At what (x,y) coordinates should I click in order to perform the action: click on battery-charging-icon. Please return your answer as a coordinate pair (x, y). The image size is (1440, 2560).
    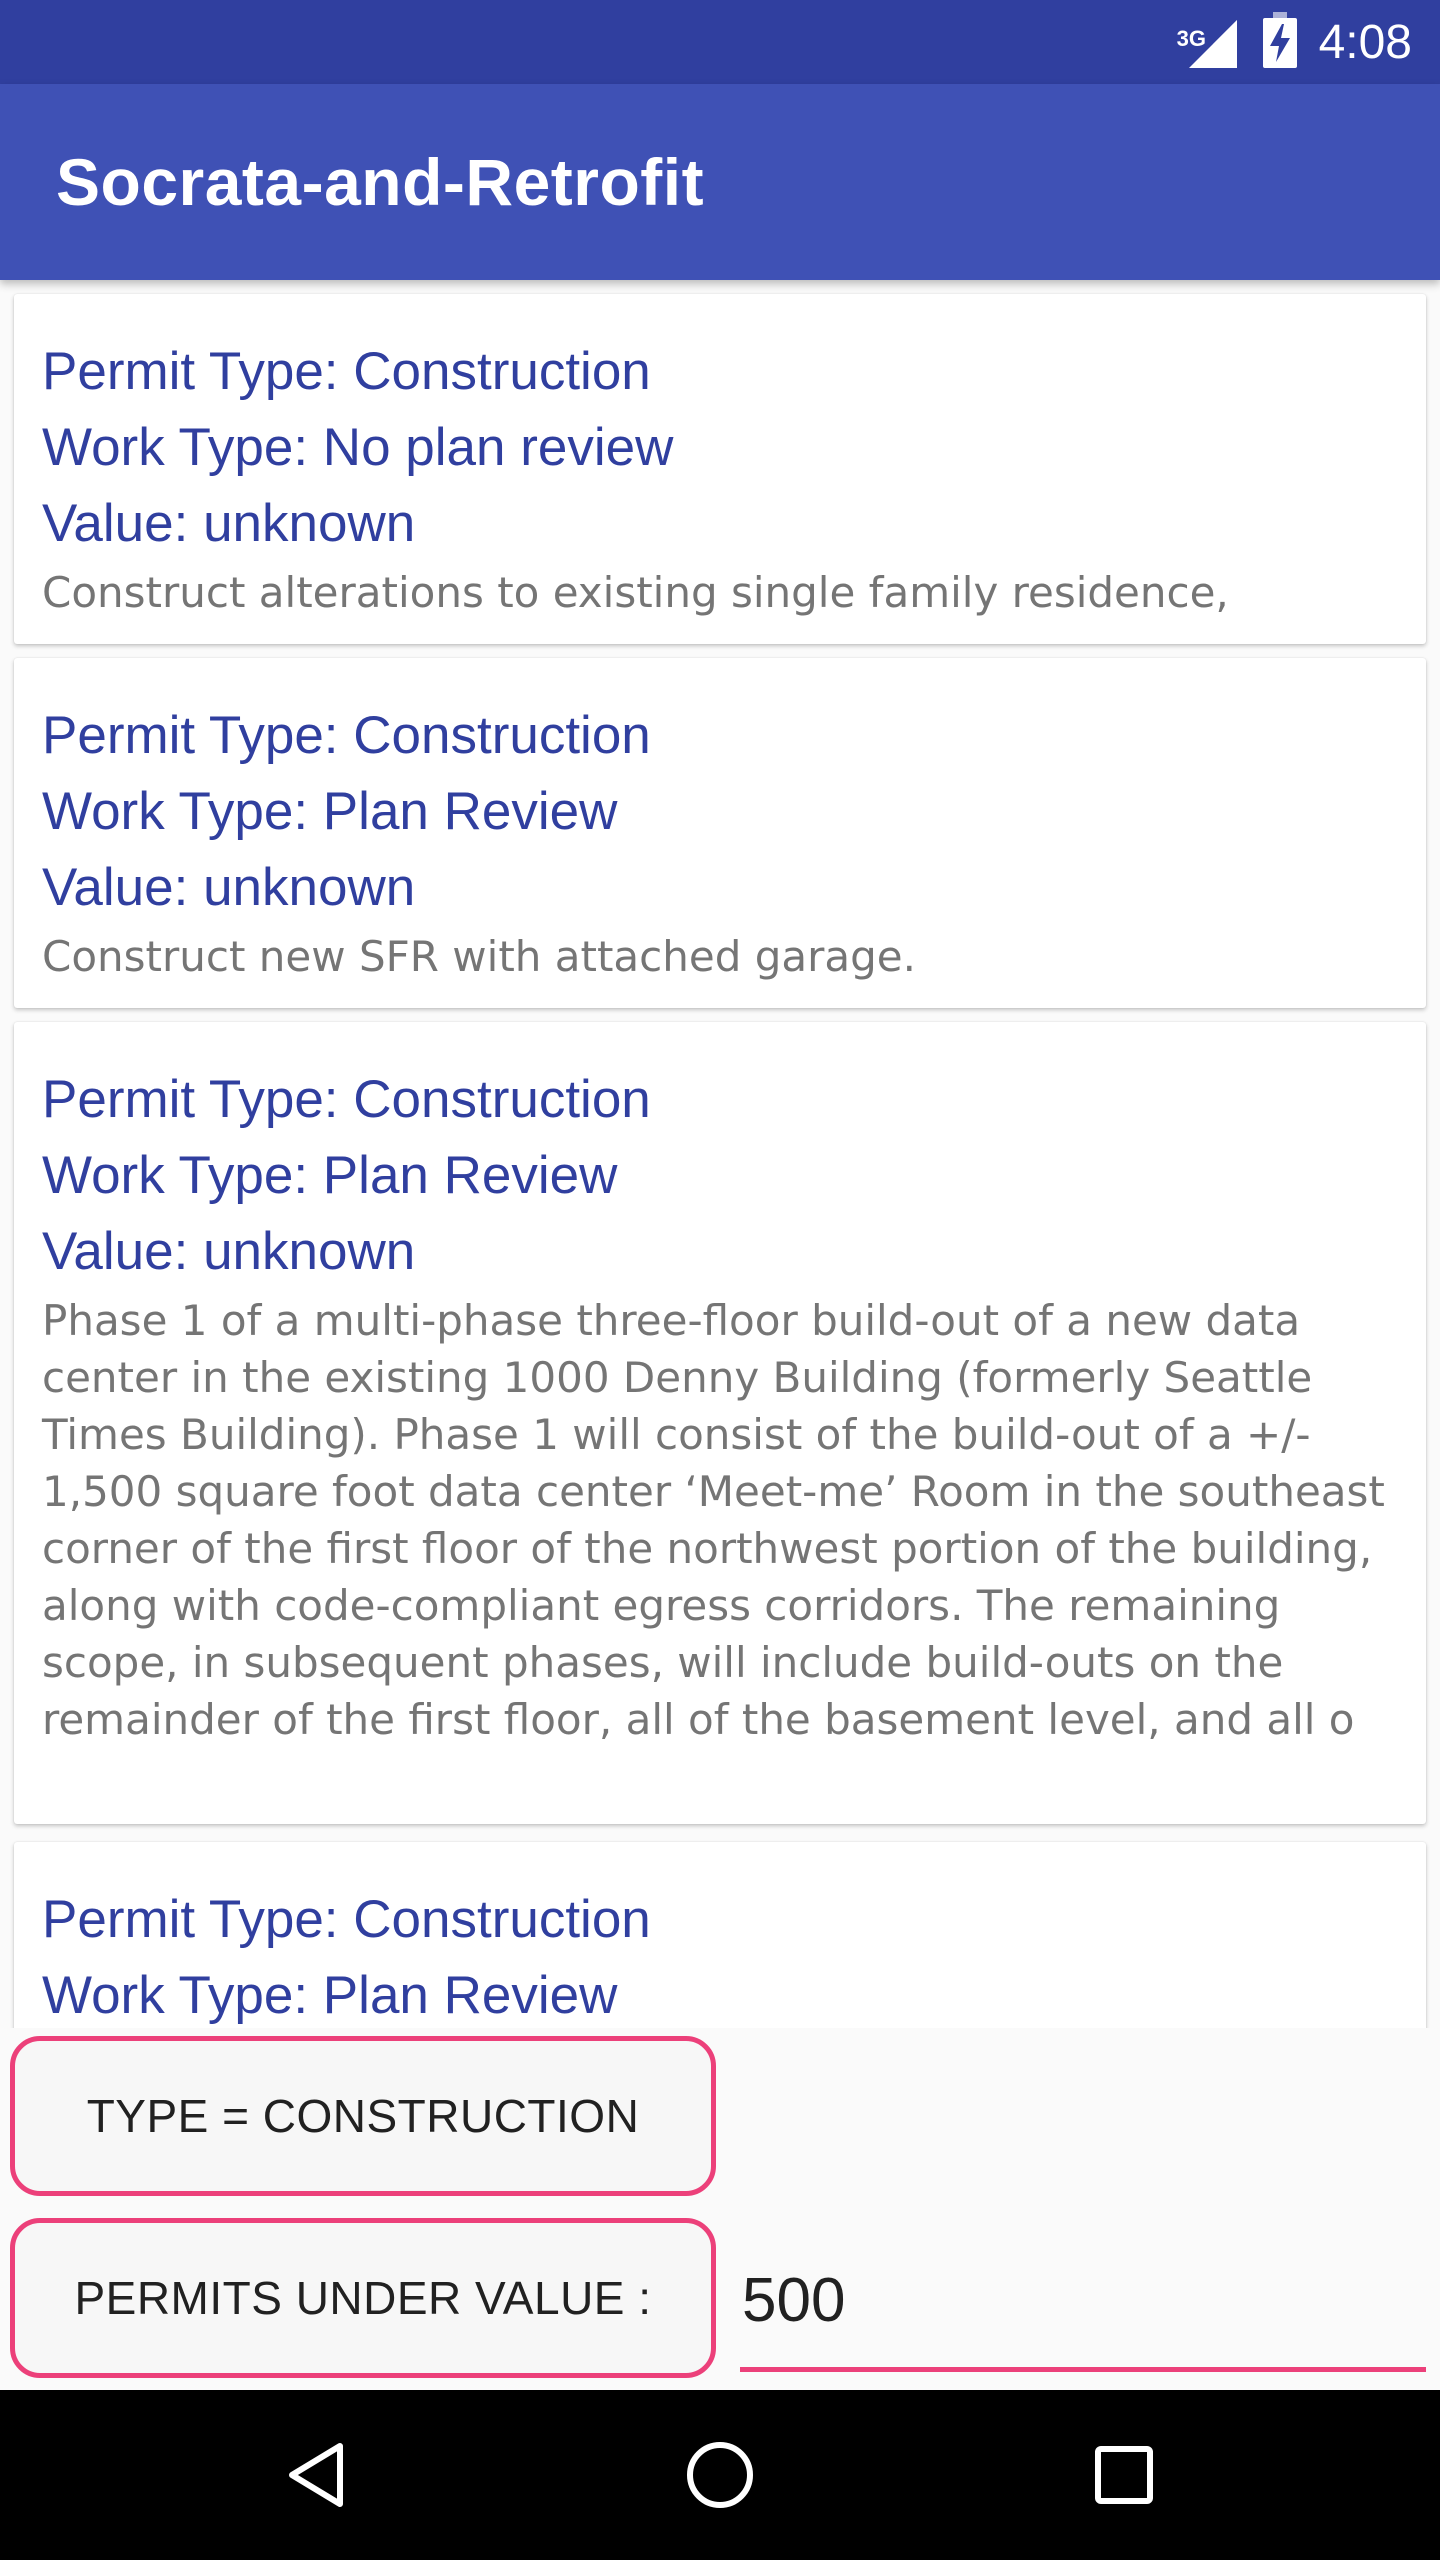
    Looking at the image, I should click on (1279, 42).